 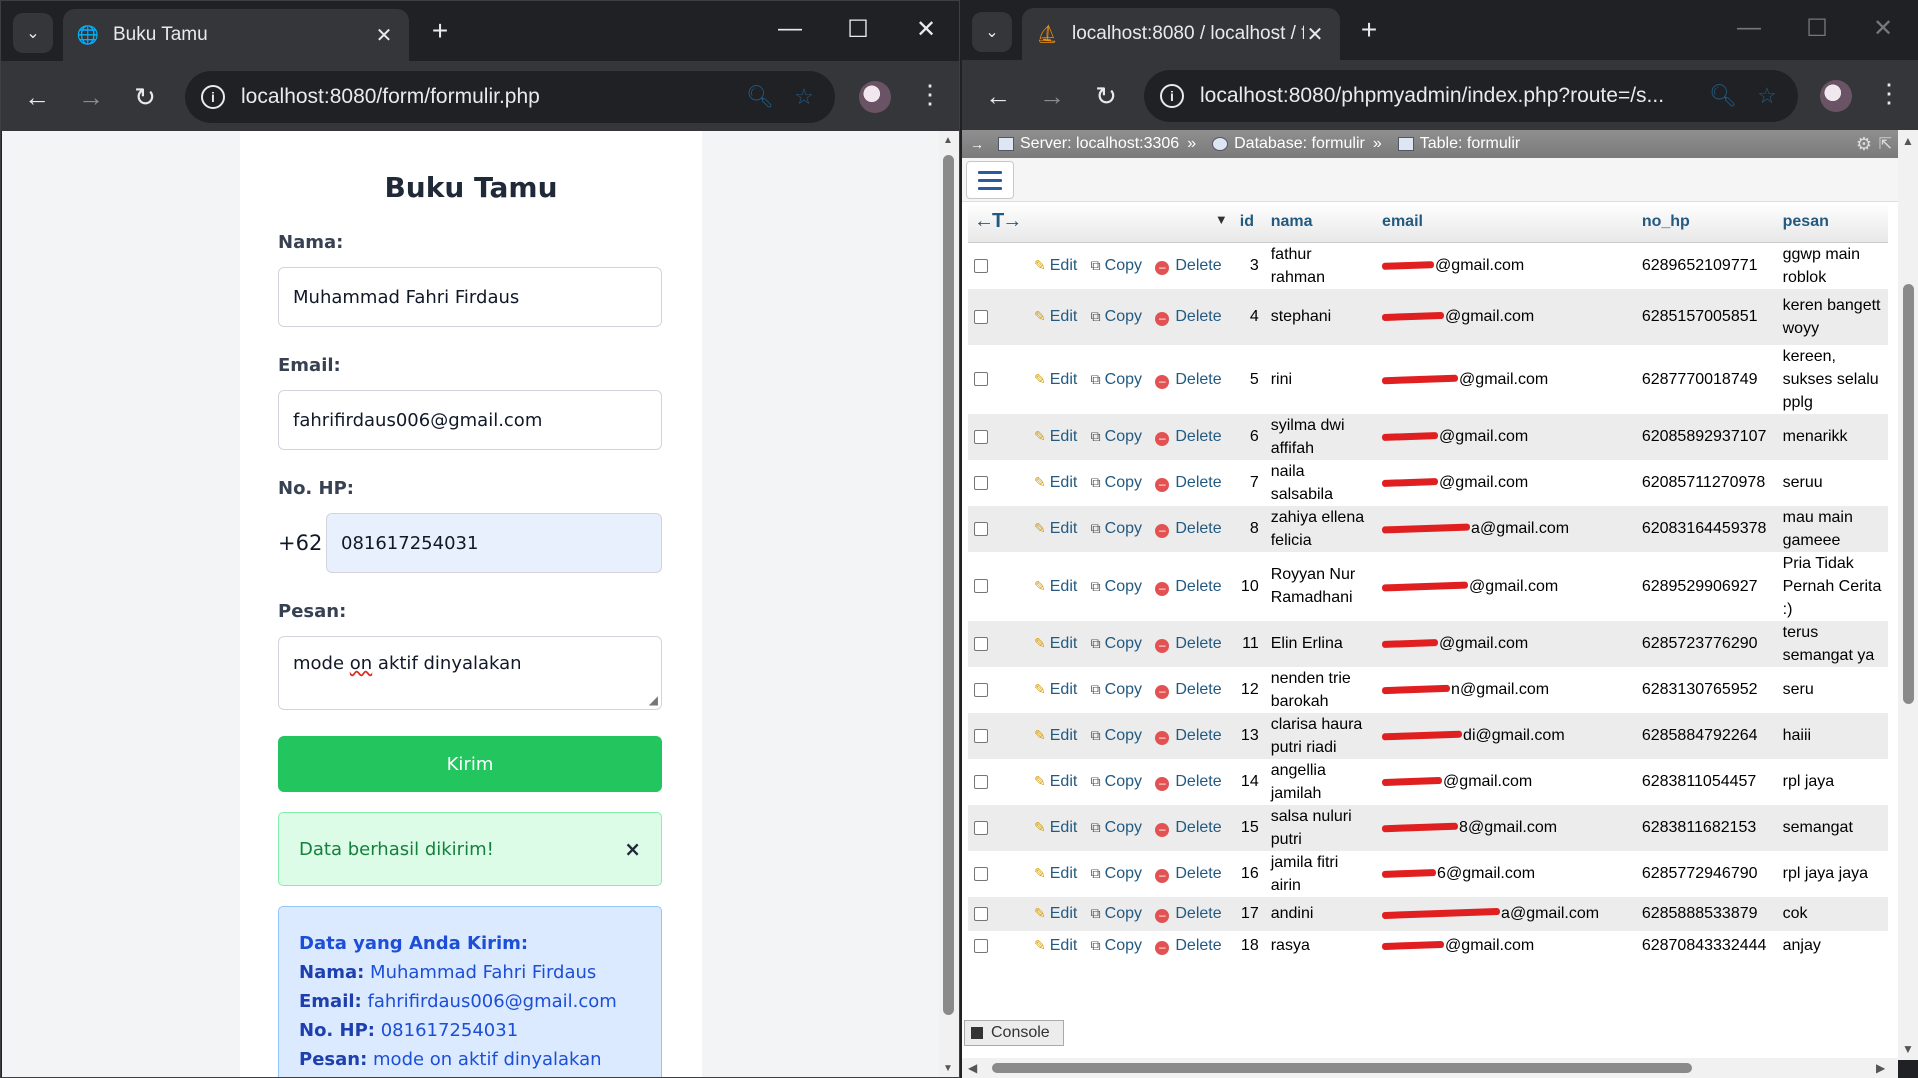 I want to click on cell-pesan: rpl jaya, so click(x=1832, y=782).